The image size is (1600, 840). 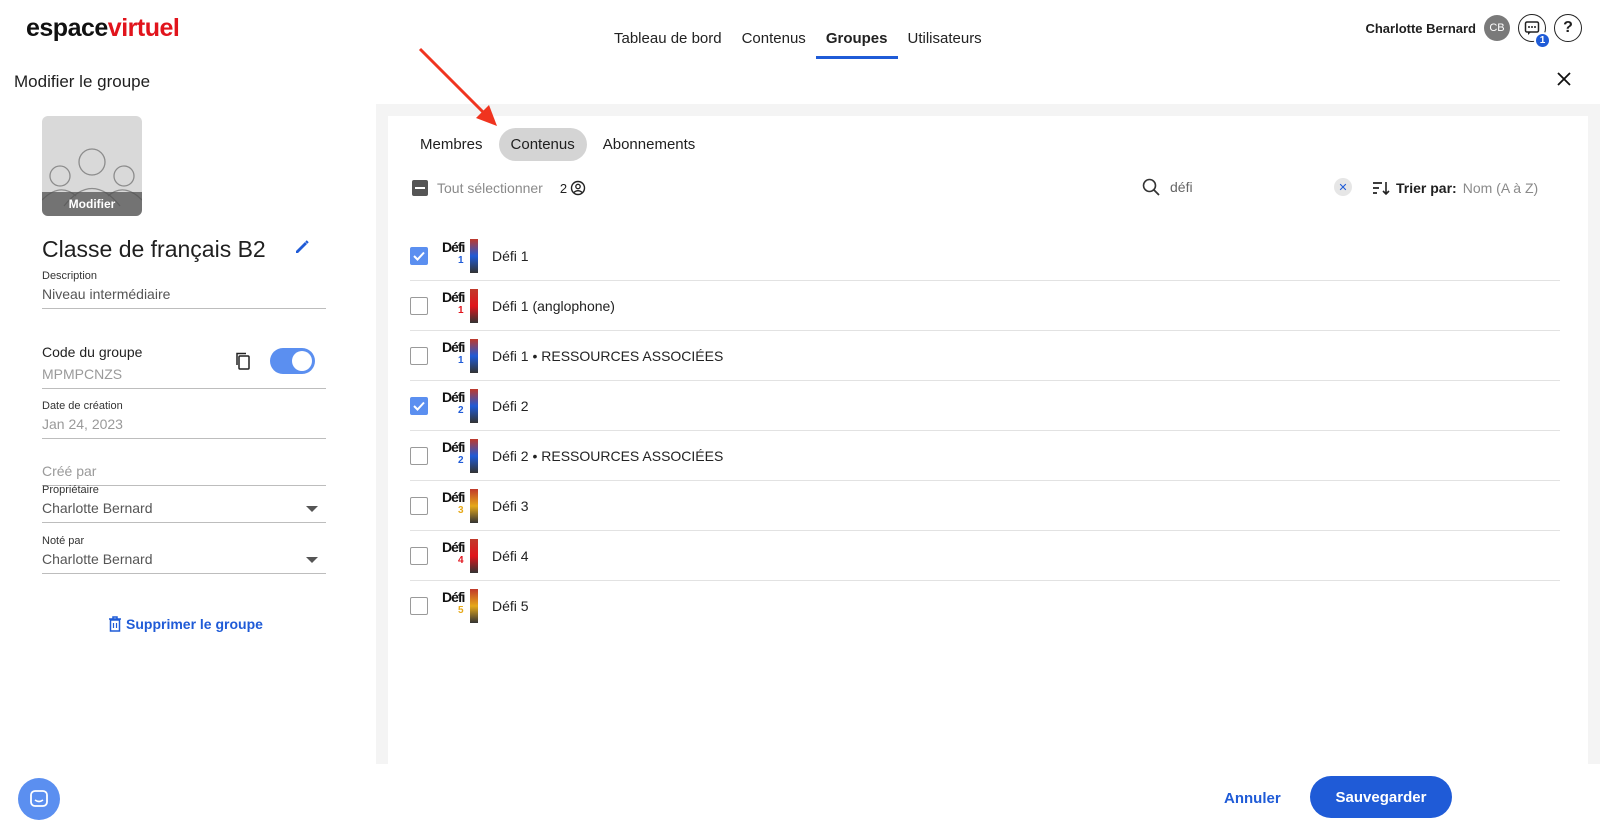 I want to click on group-image: Modifier, so click(x=92, y=166).